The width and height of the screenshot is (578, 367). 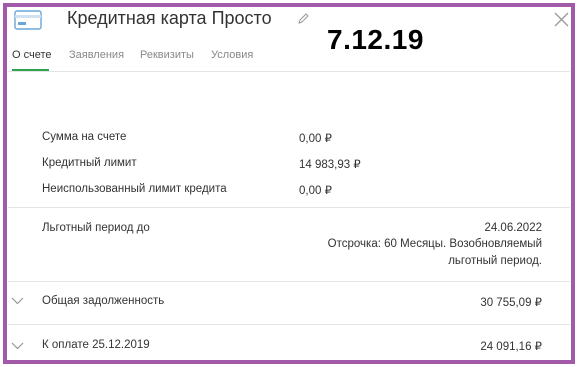 What do you see at coordinates (289, 71) in the screenshot?
I see `tabs-divider` at bounding box center [289, 71].